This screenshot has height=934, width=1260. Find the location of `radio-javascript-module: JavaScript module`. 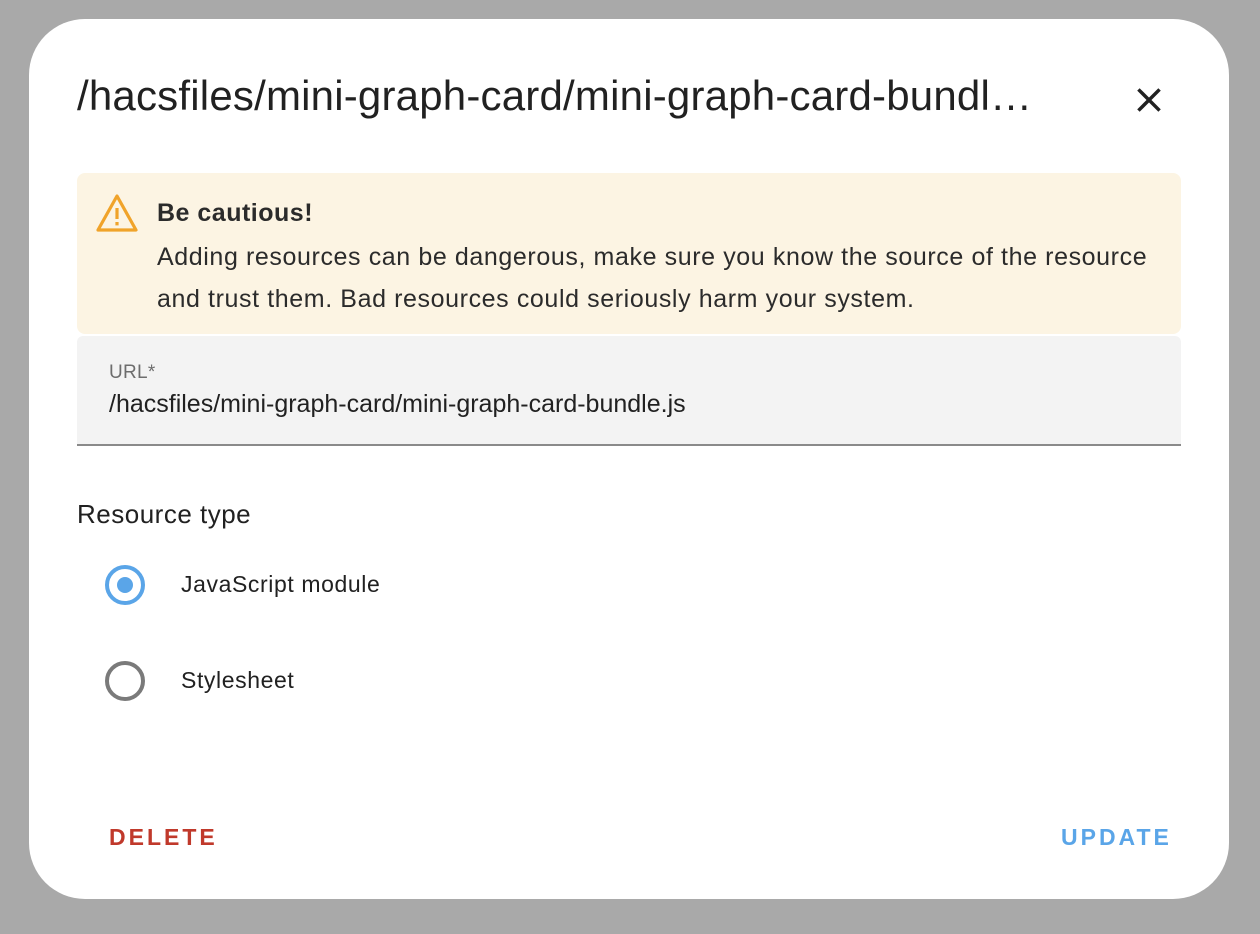

radio-javascript-module: JavaScript module is located at coordinates (347, 585).